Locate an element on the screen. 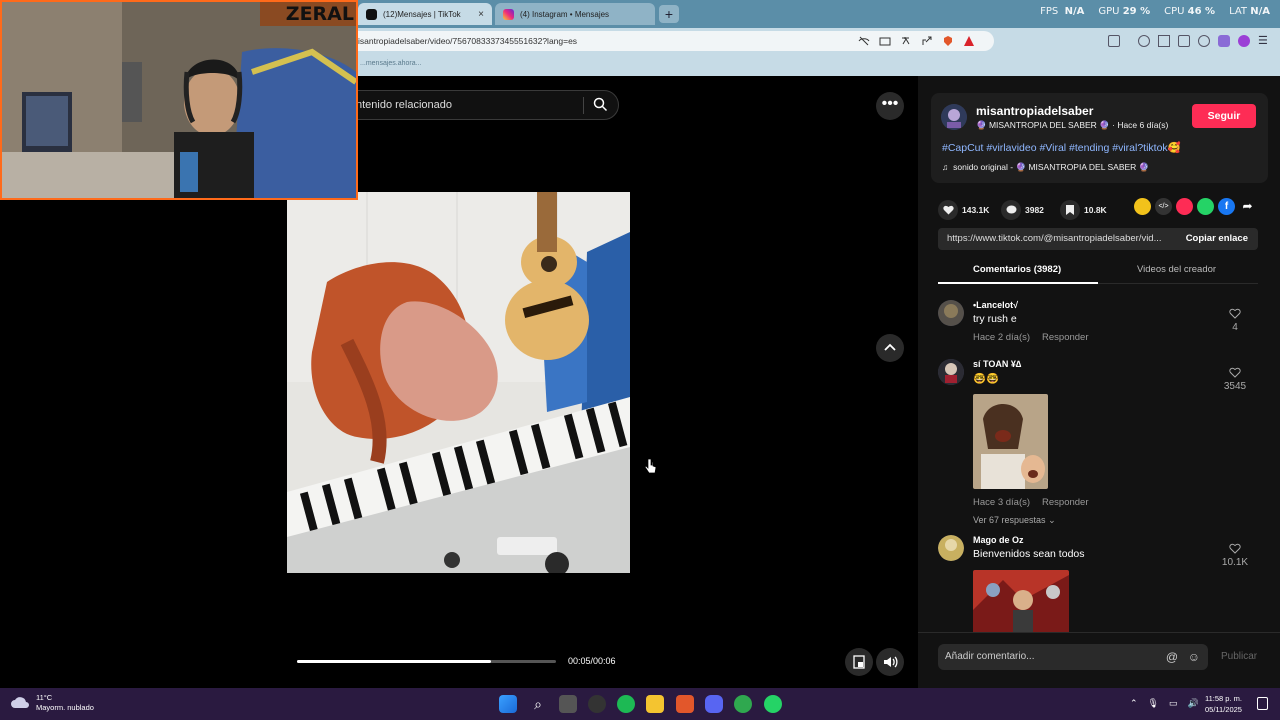 The width and height of the screenshot is (1280, 720). commenter-name: Mago de Oz is located at coordinates (998, 540).